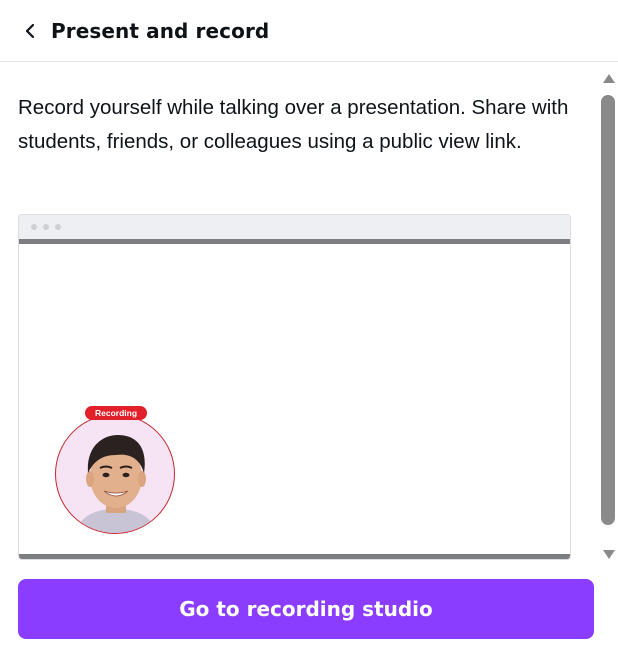 This screenshot has width=618, height=658. I want to click on presenter-camera-bubble: Recording, so click(117, 470).